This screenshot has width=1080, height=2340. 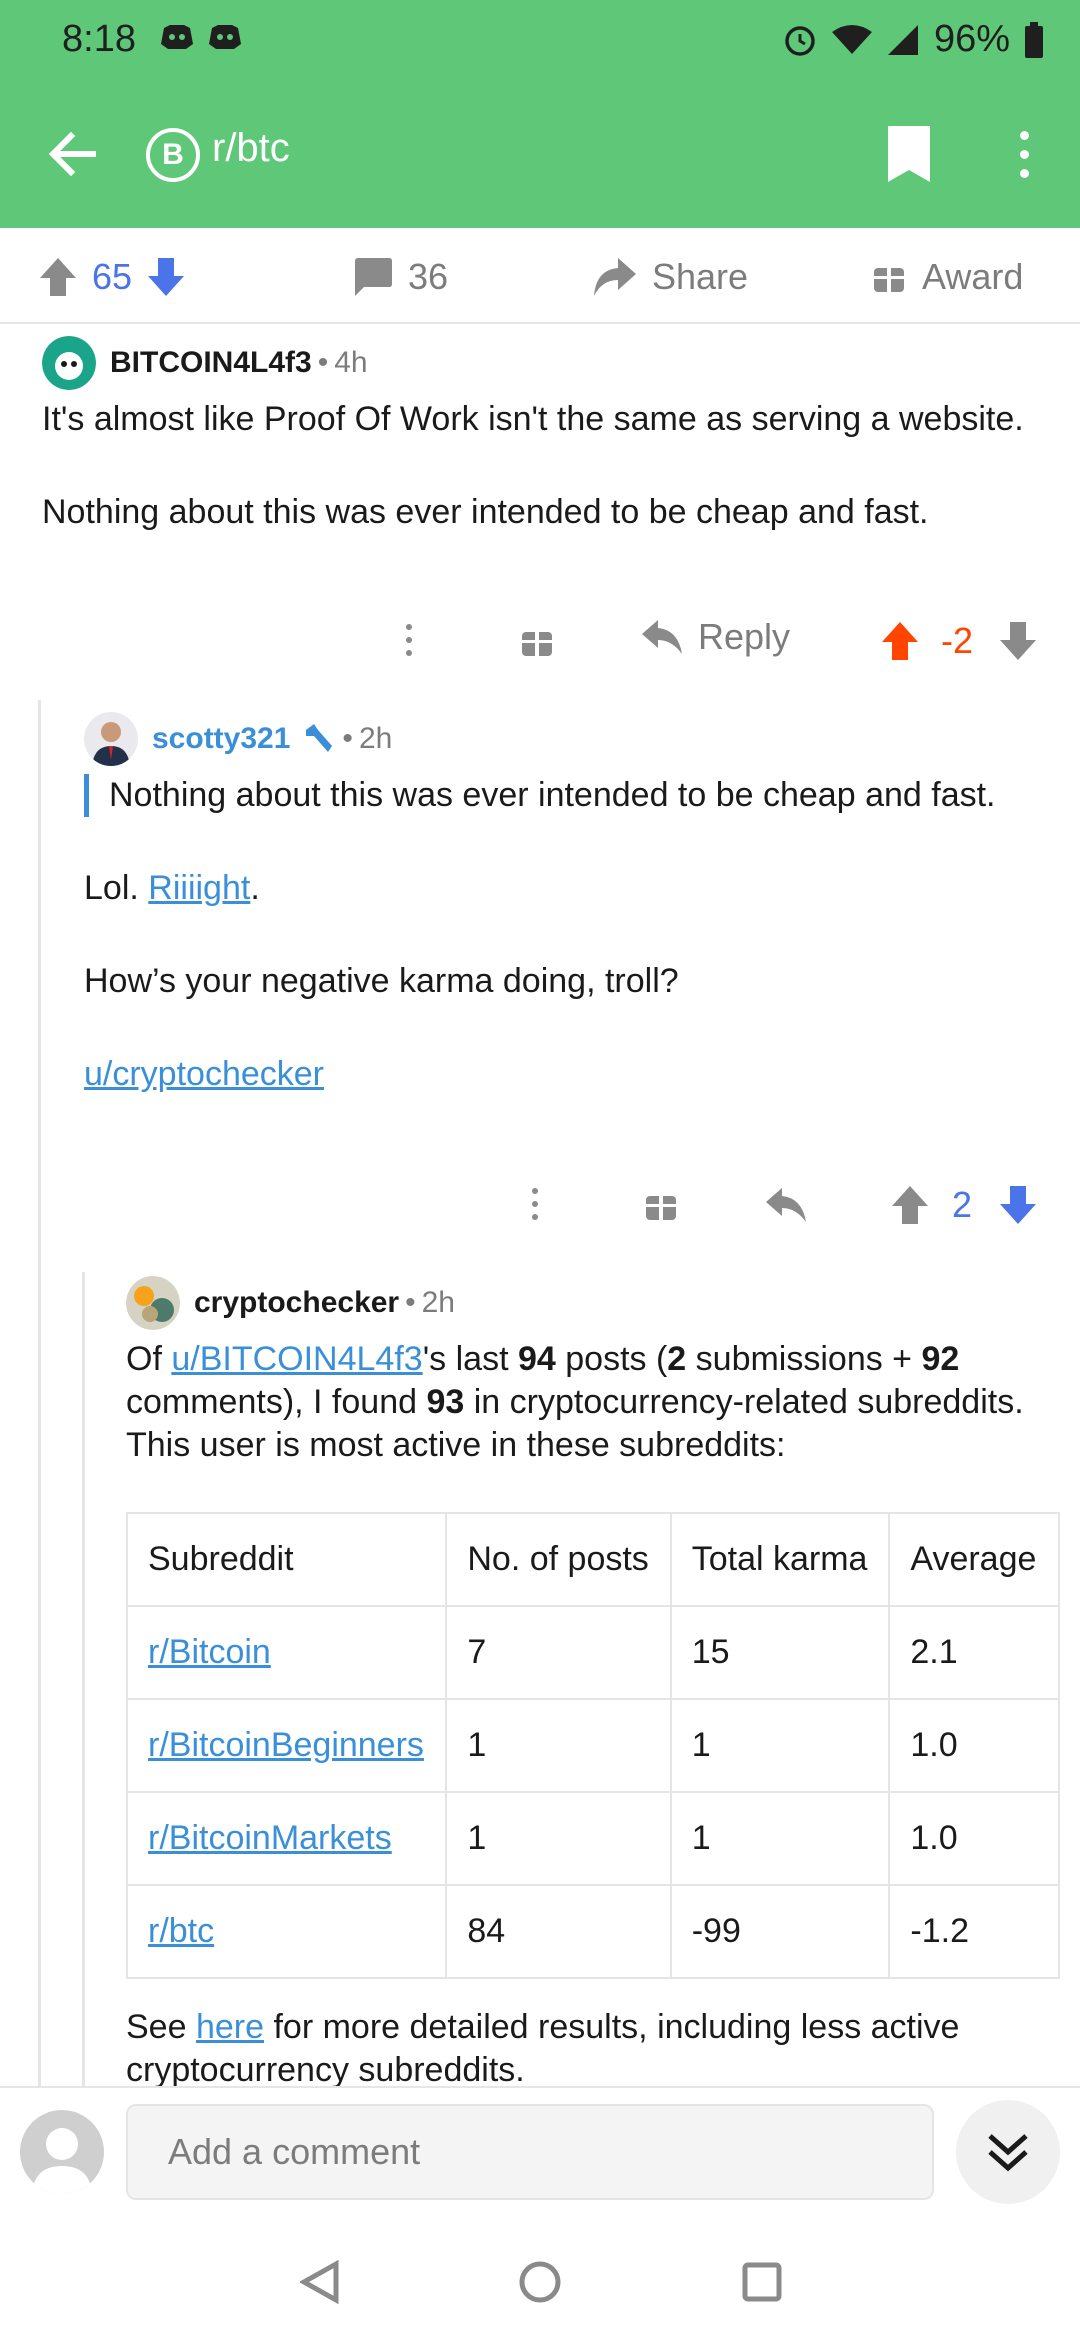 I want to click on nav-home-button, so click(x=540, y=2282).